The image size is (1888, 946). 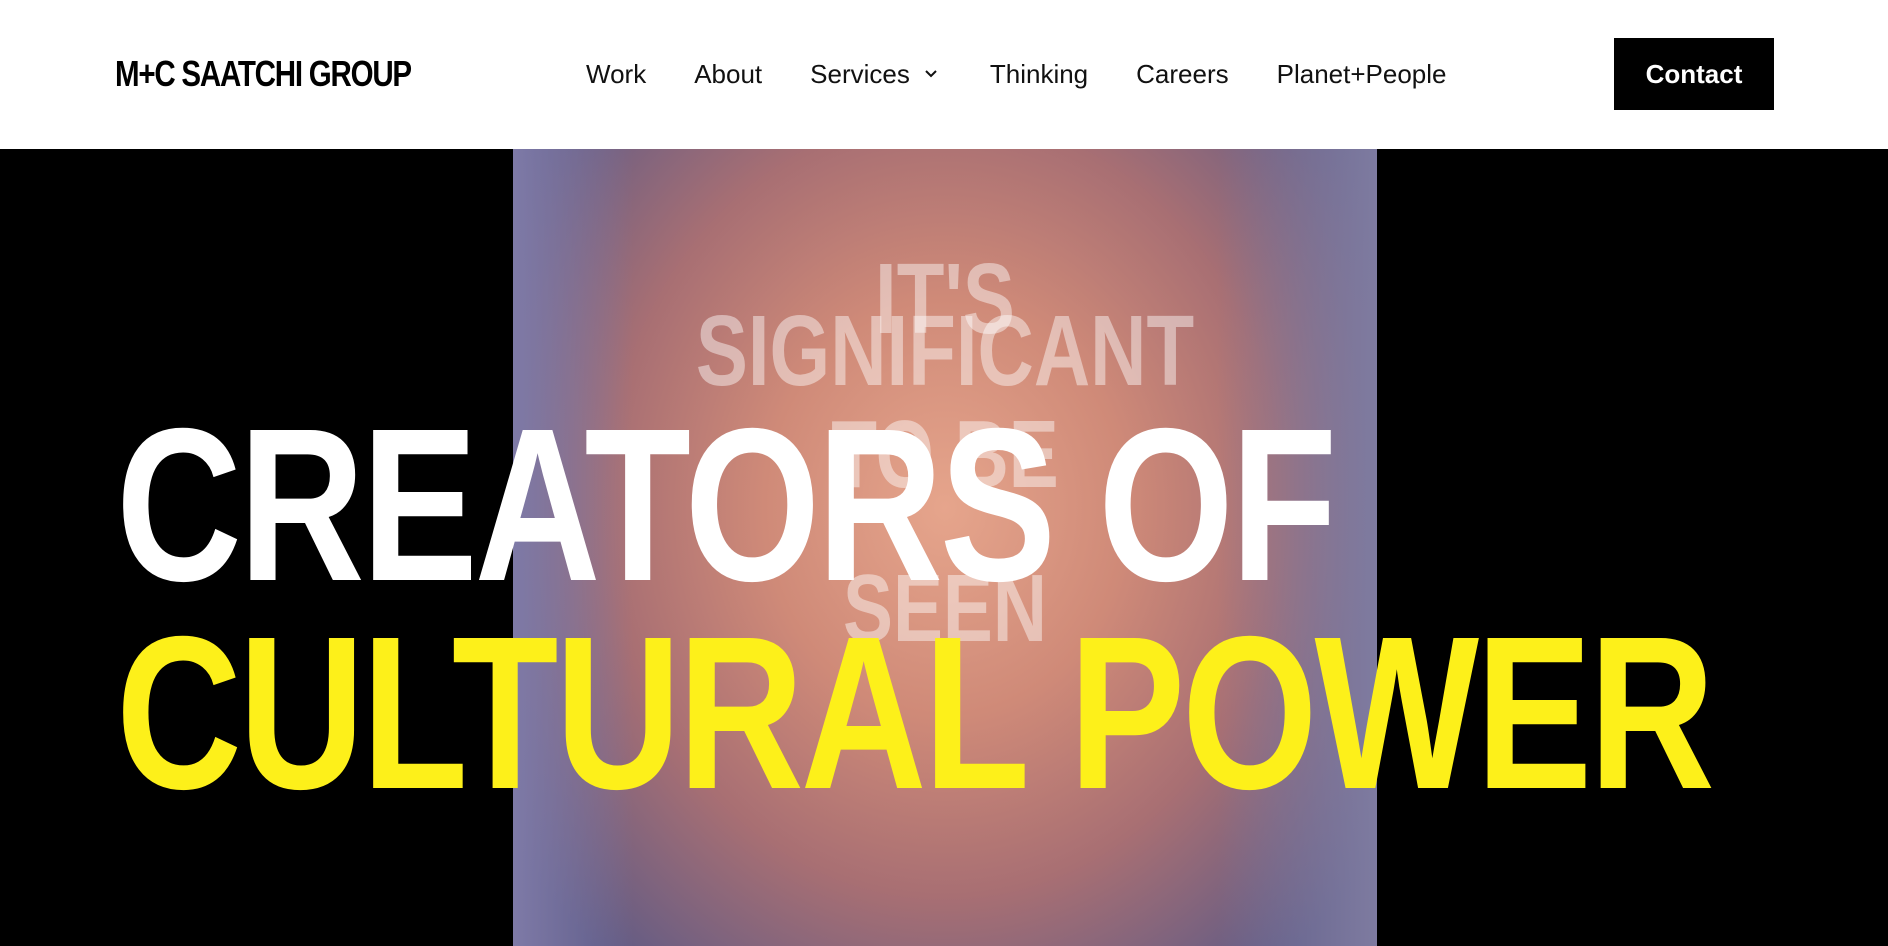 I want to click on nav-item-services: Services, so click(x=875, y=74).